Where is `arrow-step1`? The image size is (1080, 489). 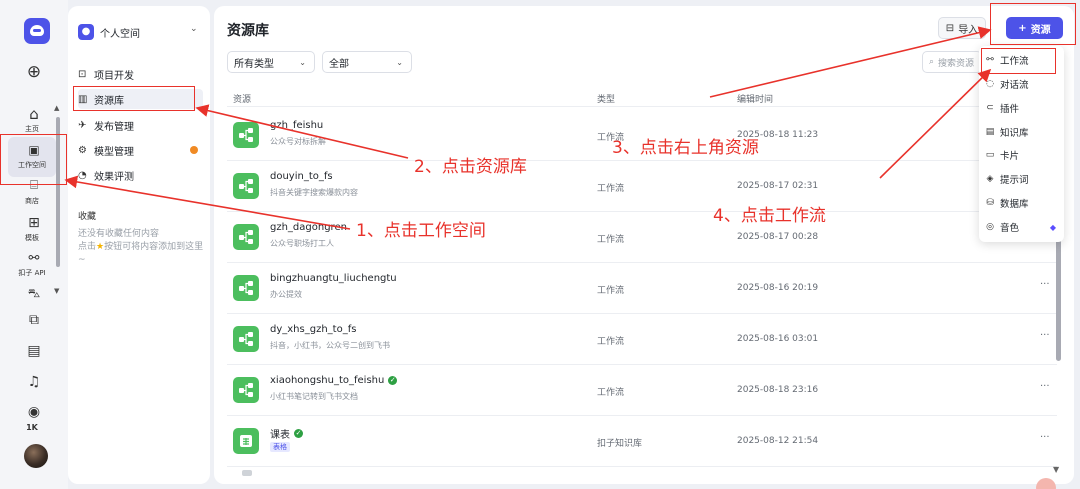
arrow-step1 is located at coordinates (207, 202).